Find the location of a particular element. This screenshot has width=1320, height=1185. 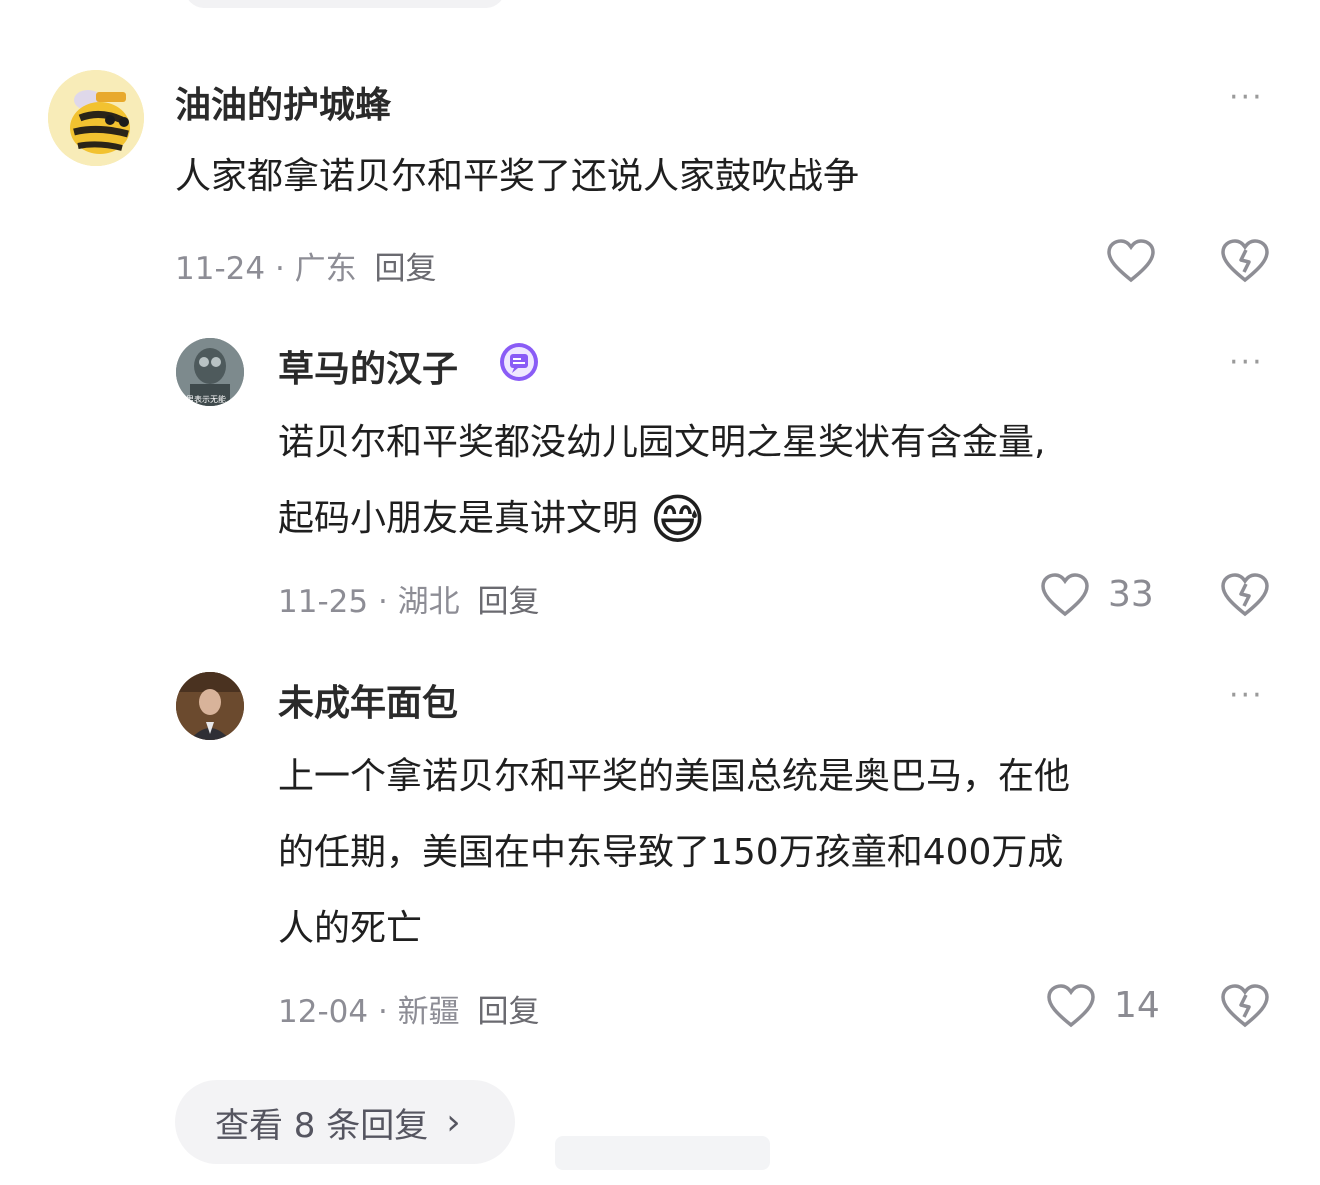

comment-date: 12-04 is located at coordinates (323, 1012).